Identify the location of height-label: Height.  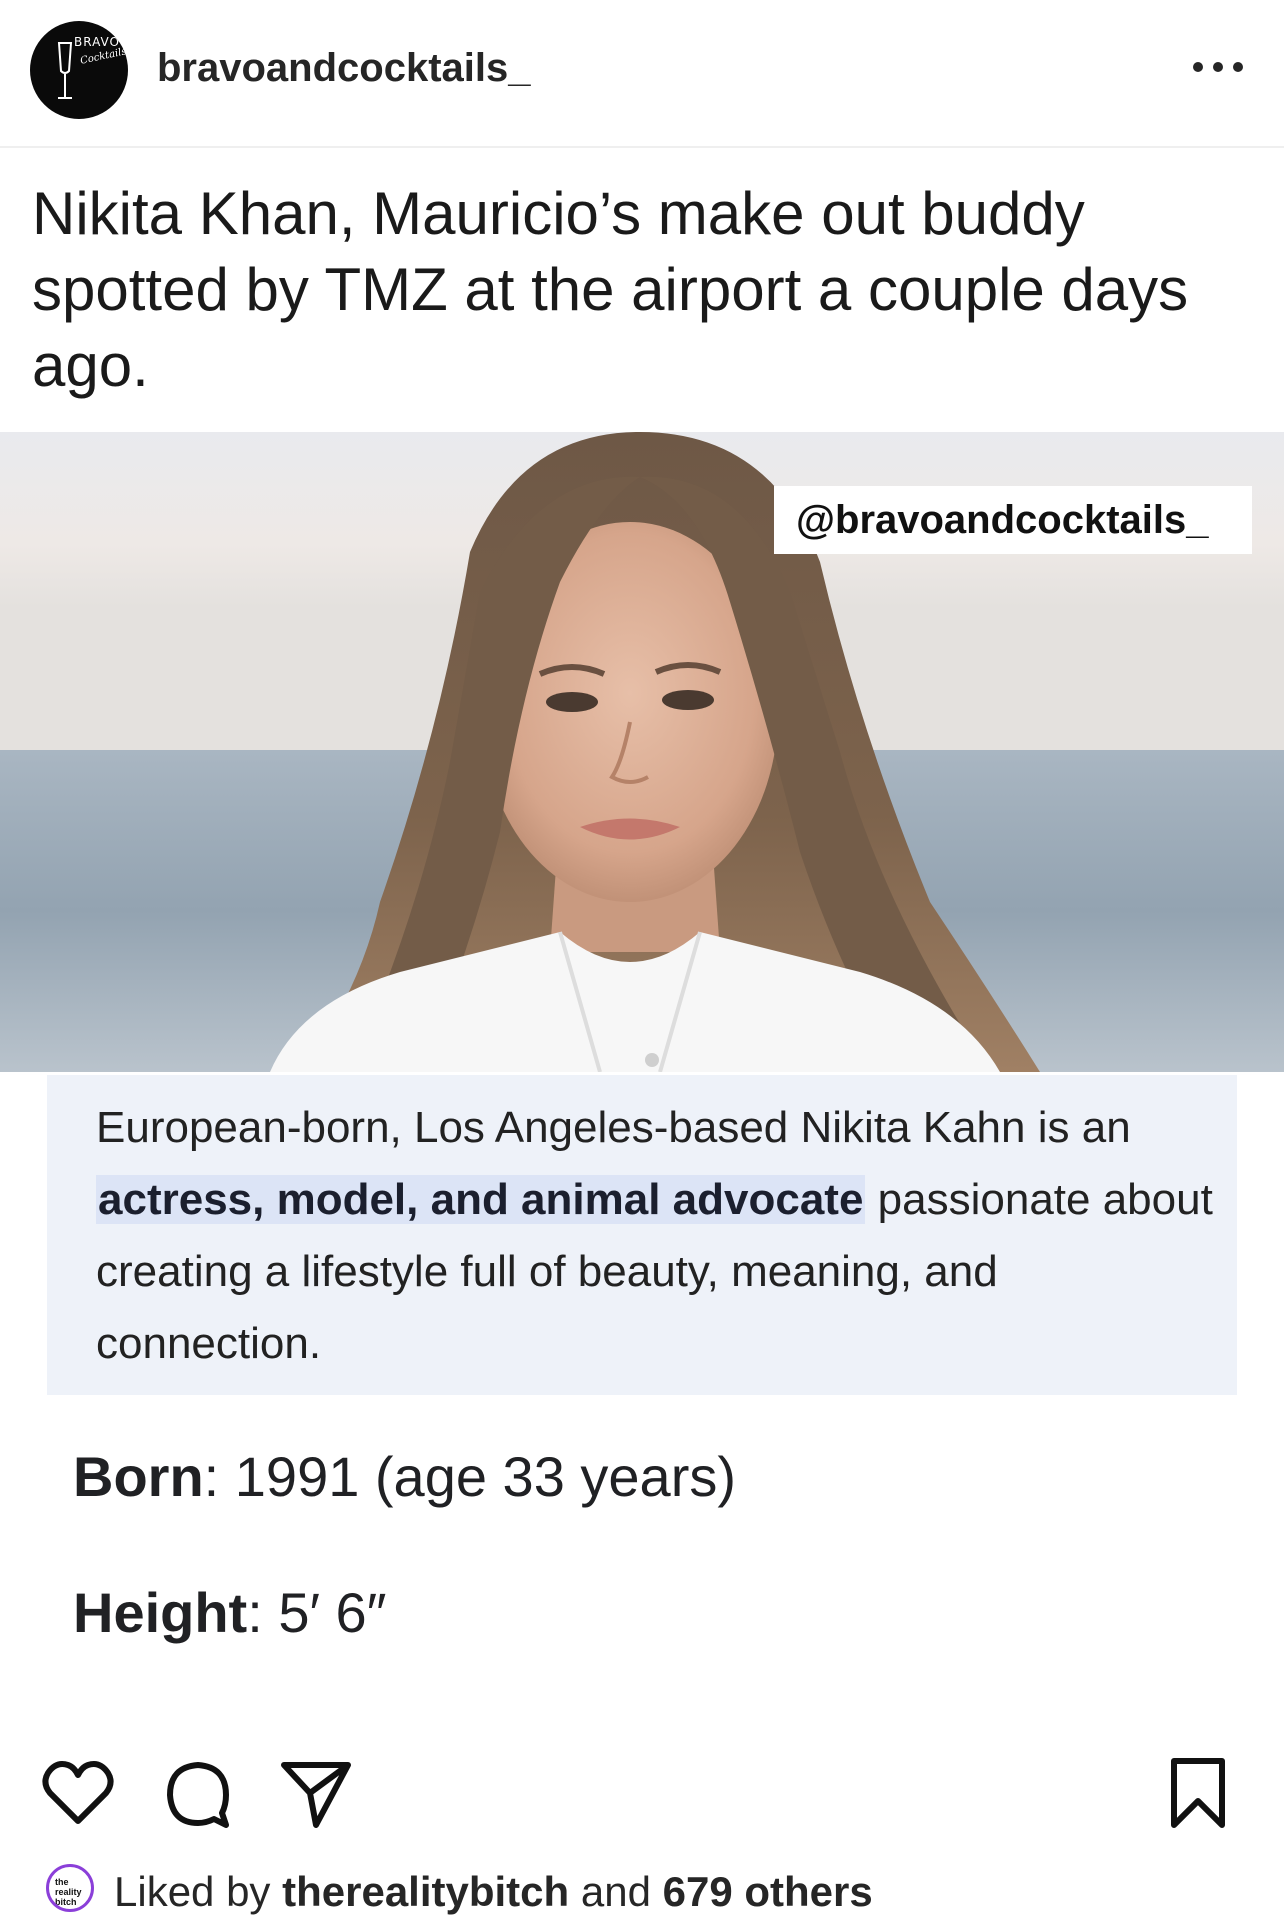
(160, 1612).